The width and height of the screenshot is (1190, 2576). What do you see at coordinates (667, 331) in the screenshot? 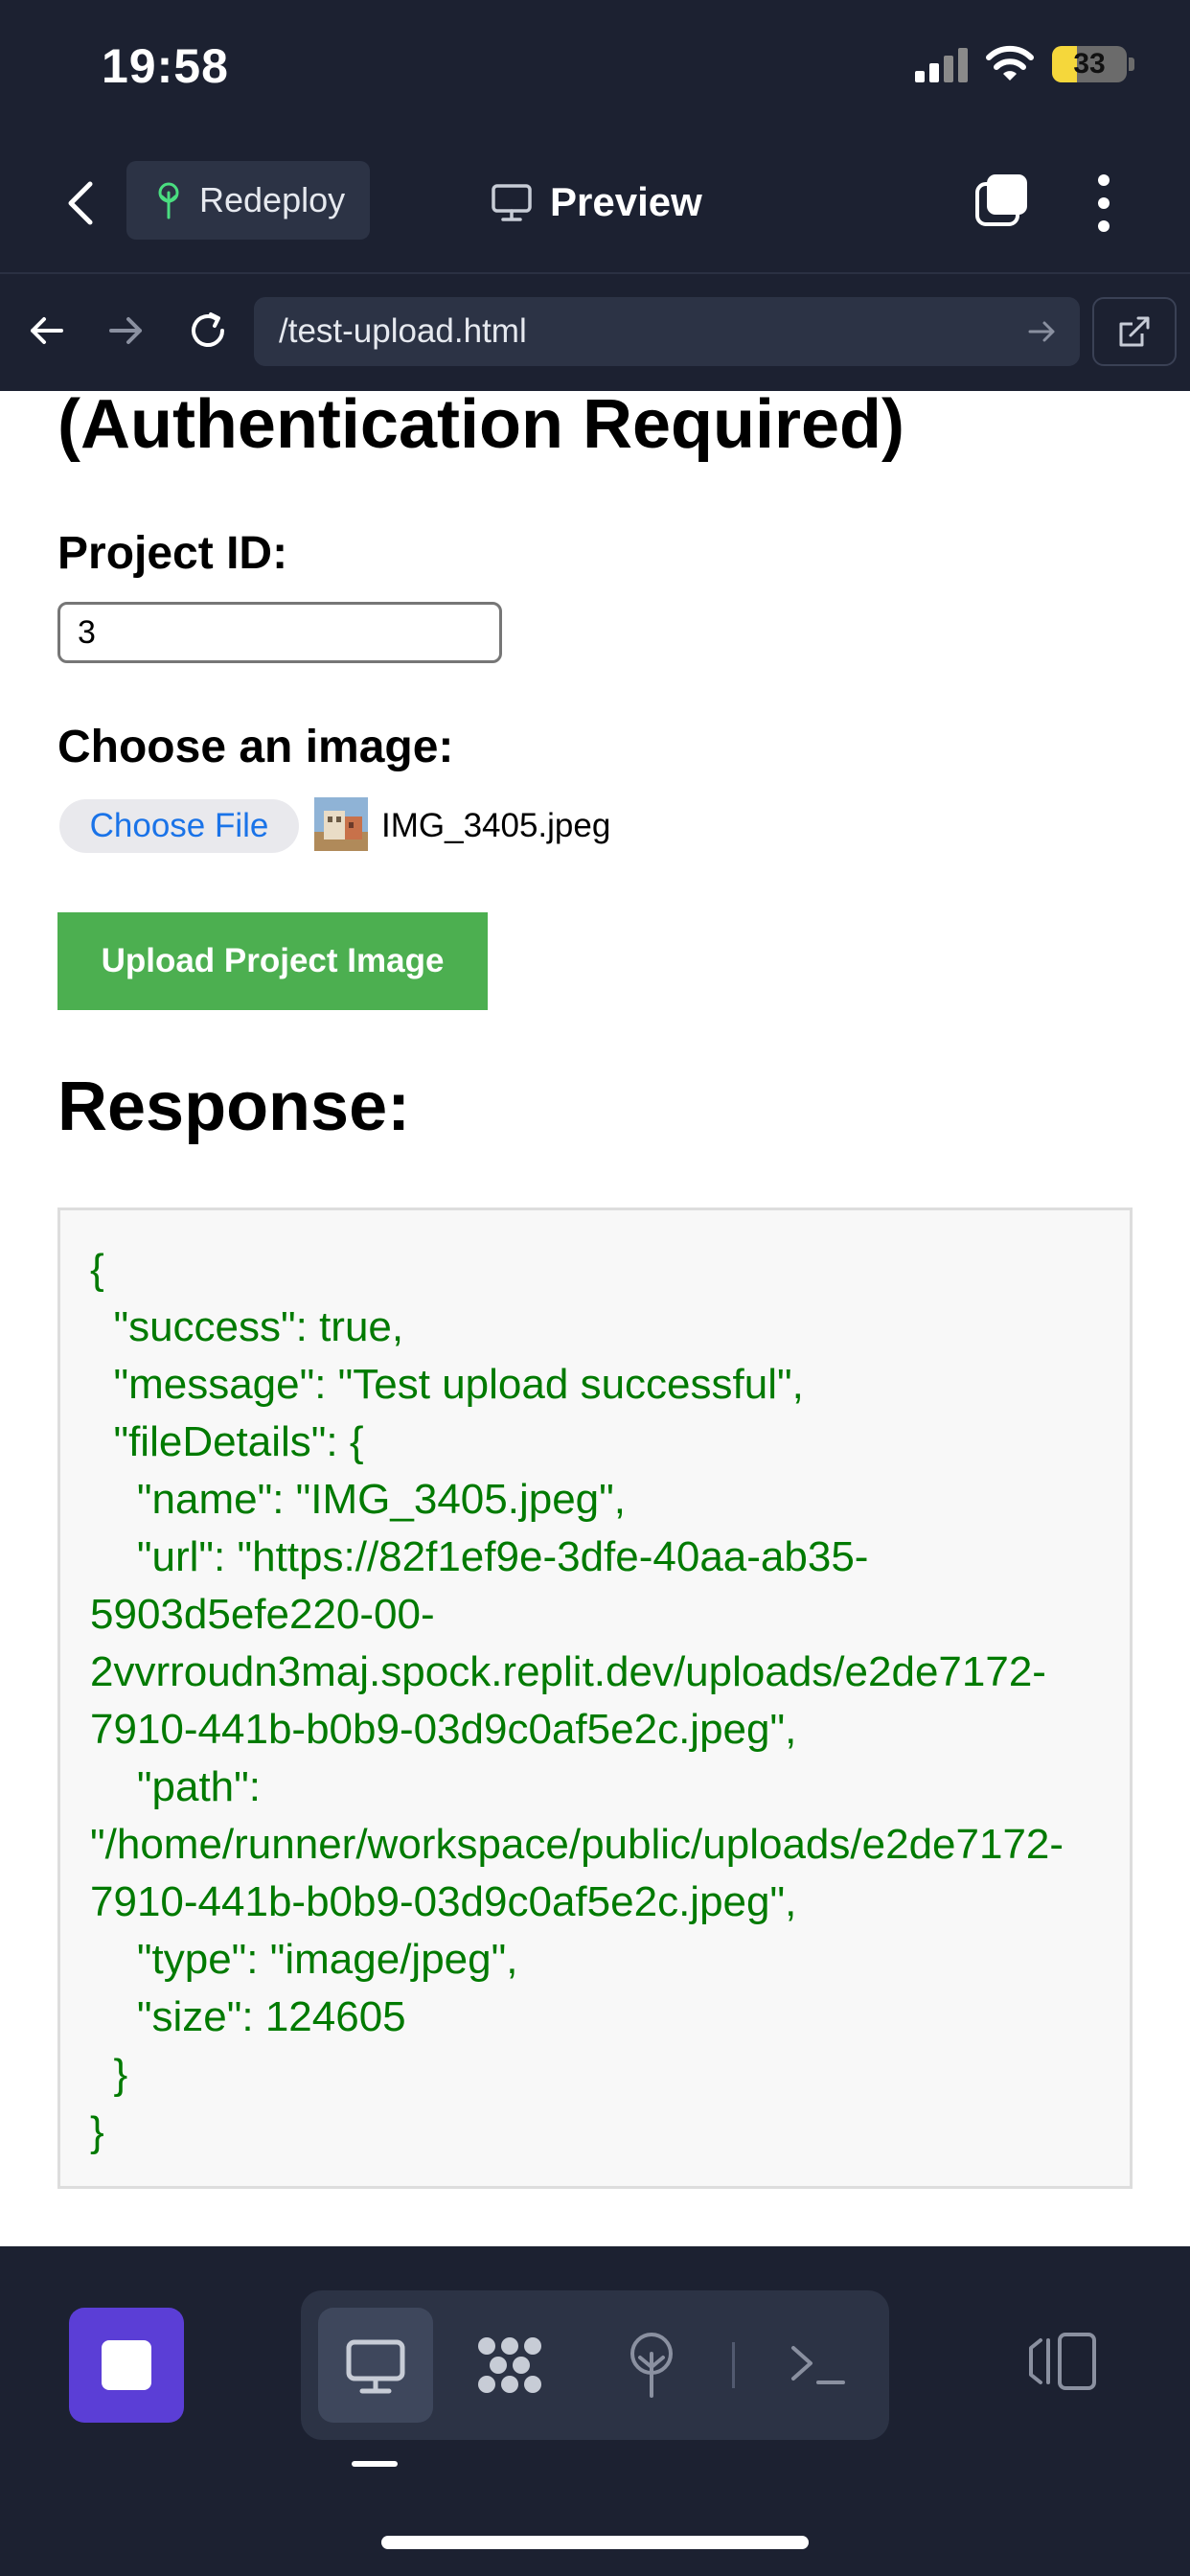
I see `url-field: /test-upload.html` at bounding box center [667, 331].